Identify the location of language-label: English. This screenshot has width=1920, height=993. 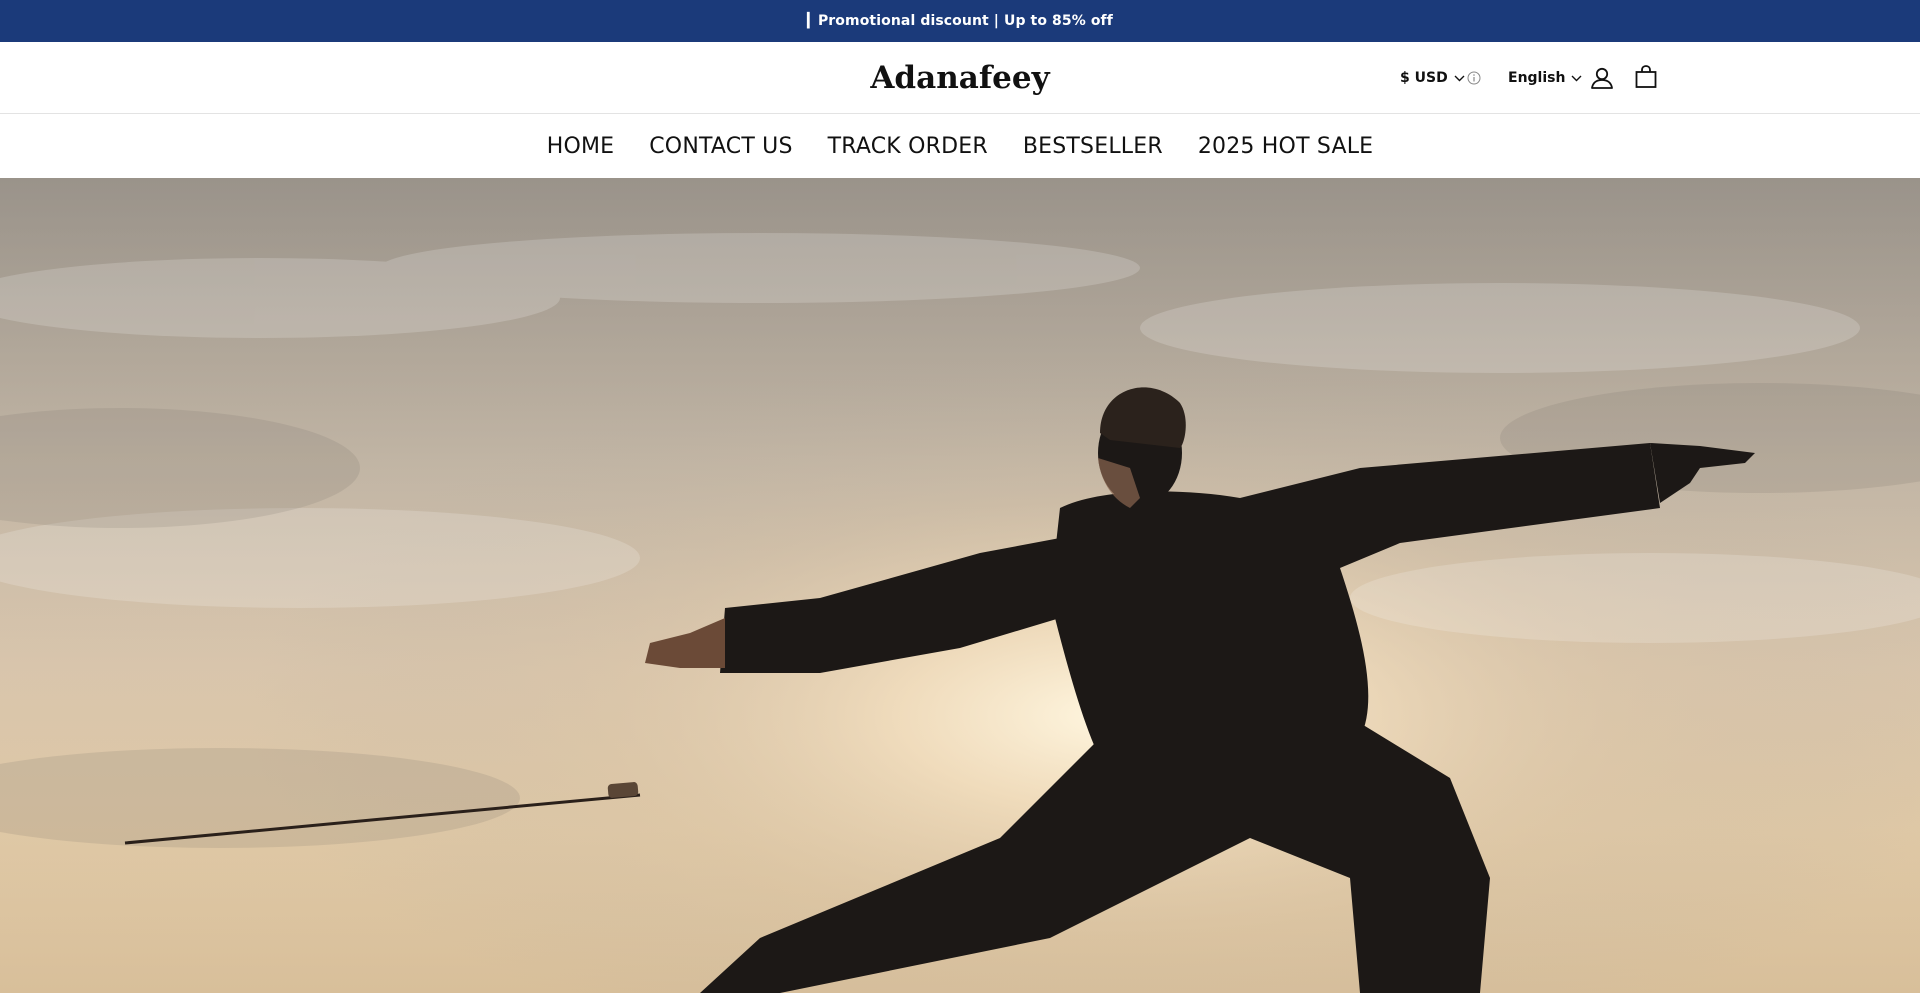
(1537, 78).